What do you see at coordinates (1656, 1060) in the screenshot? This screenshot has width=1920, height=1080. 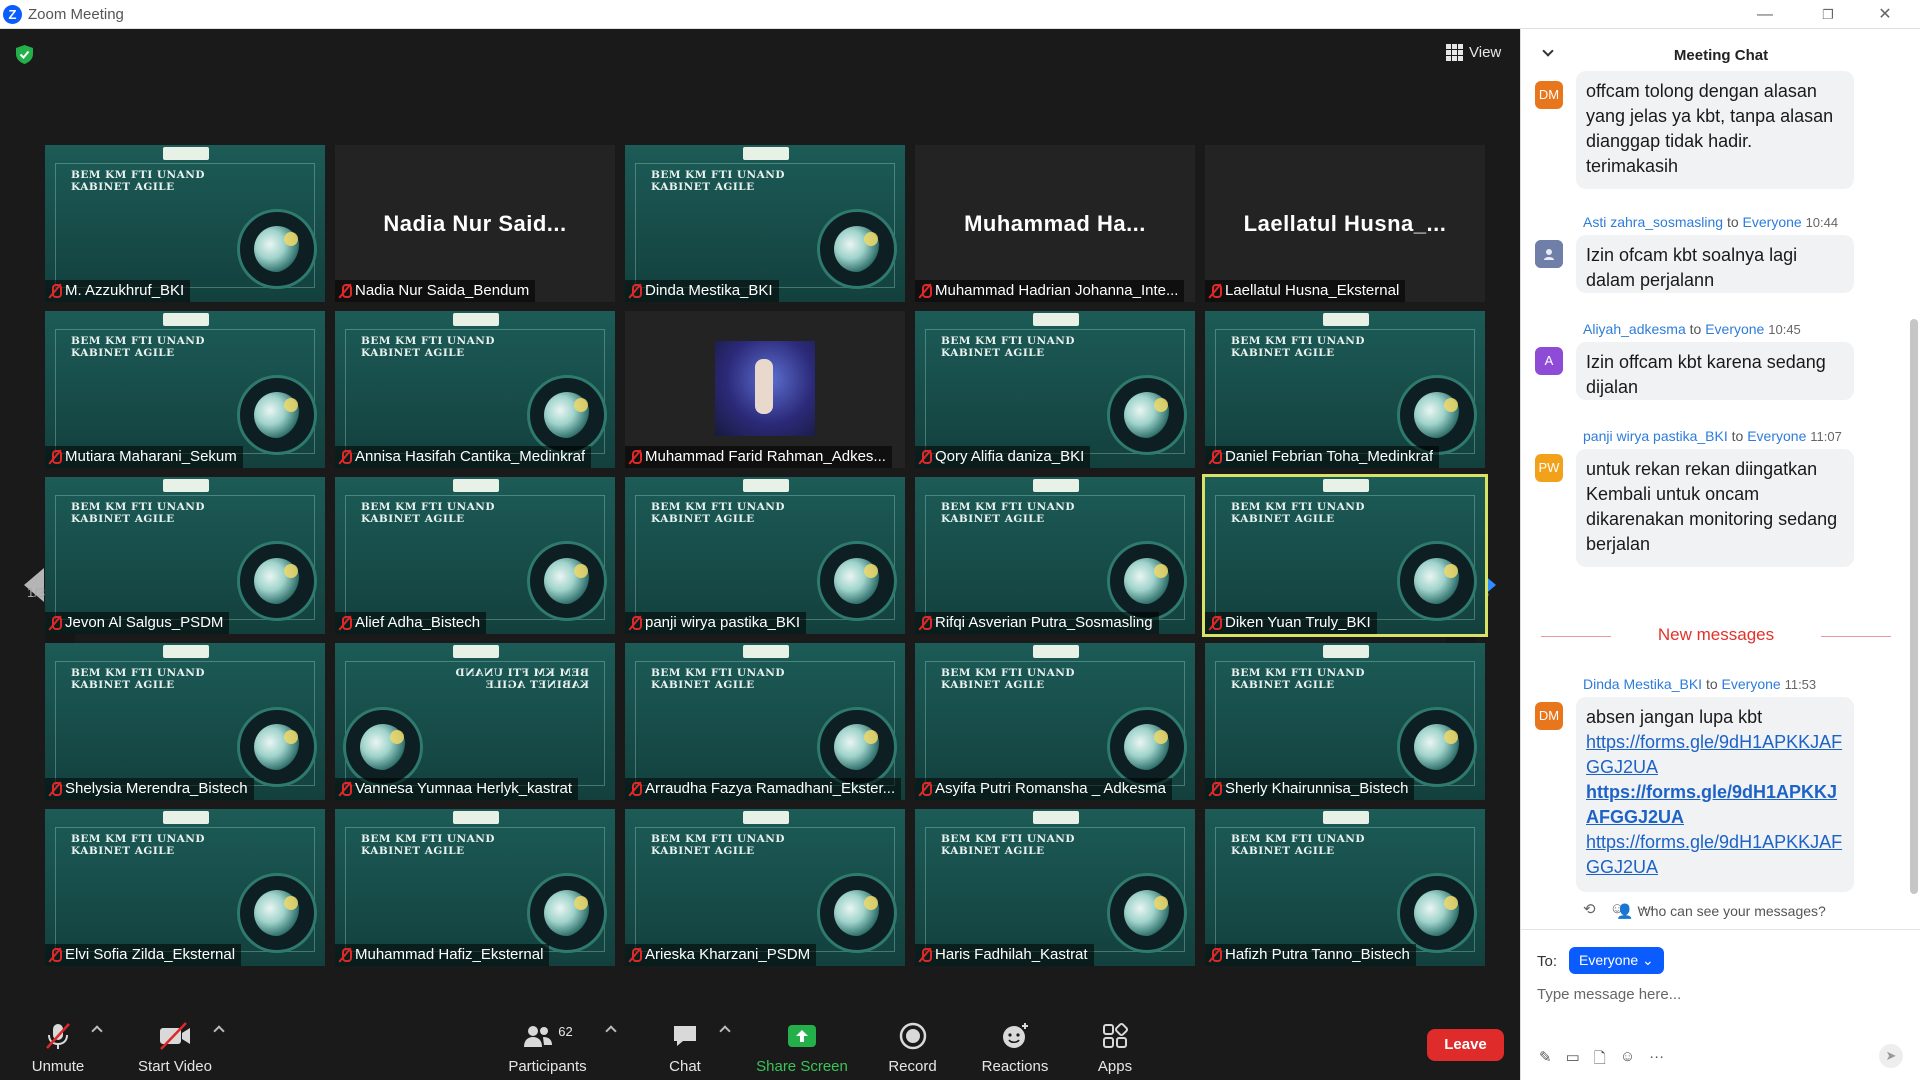 I see `more-tools-icon: ···` at bounding box center [1656, 1060].